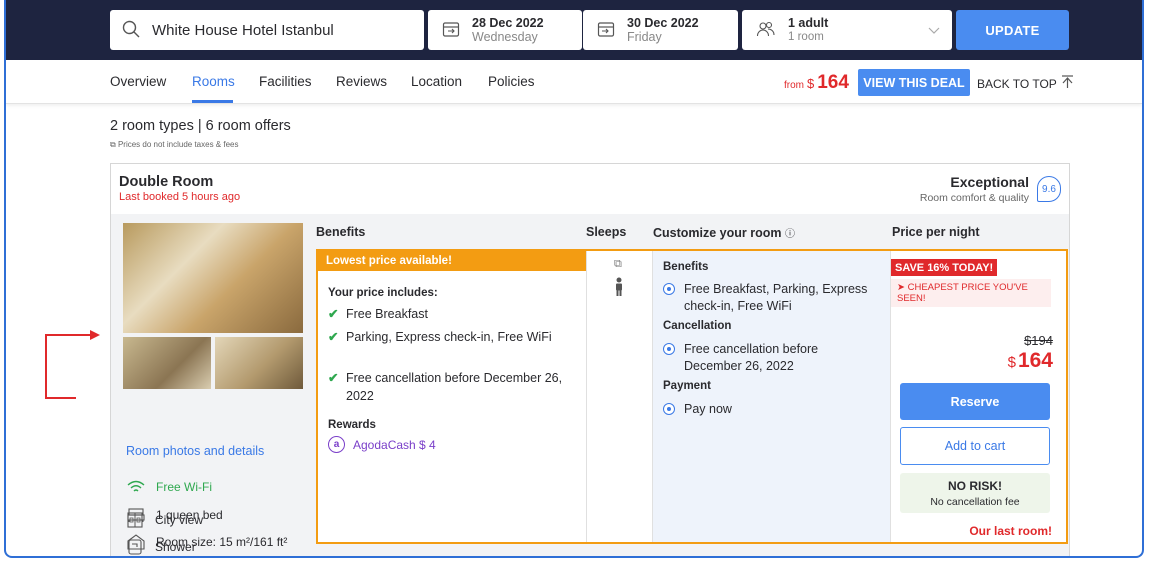  Describe the element at coordinates (508, 22) in the screenshot. I see `checkin-date: 28 Dec 2022` at that location.